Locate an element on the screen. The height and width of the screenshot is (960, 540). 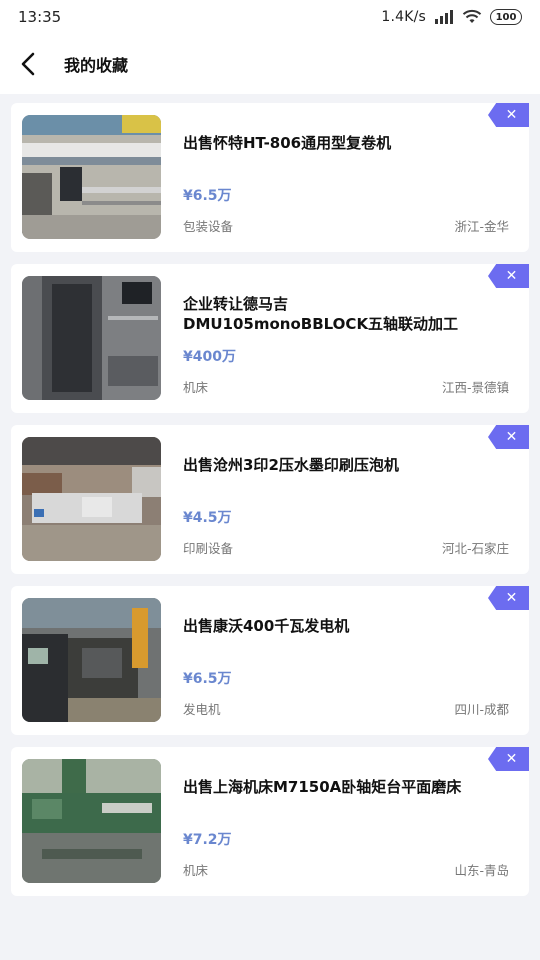
back-button is located at coordinates (29, 64).